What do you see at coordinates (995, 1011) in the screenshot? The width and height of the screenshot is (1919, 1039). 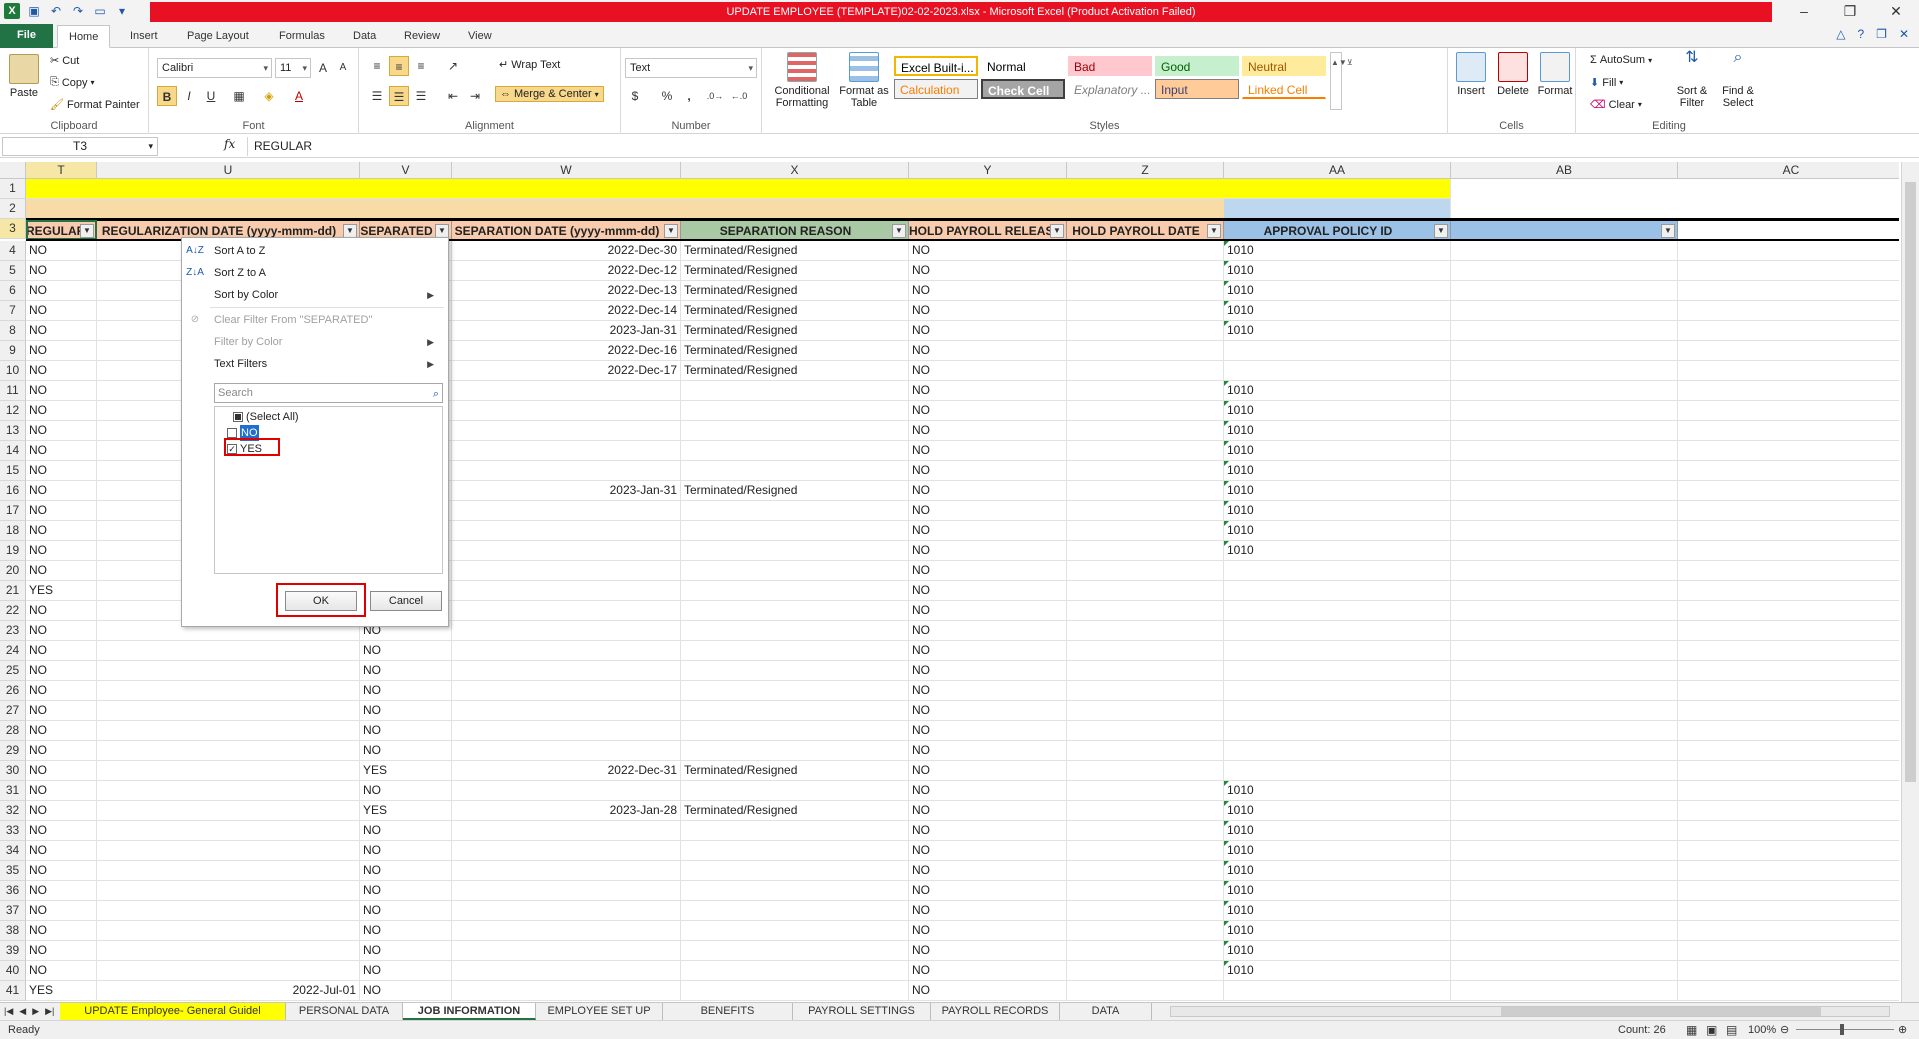 I see `sheet-tab: PAYROLL RECORDS` at bounding box center [995, 1011].